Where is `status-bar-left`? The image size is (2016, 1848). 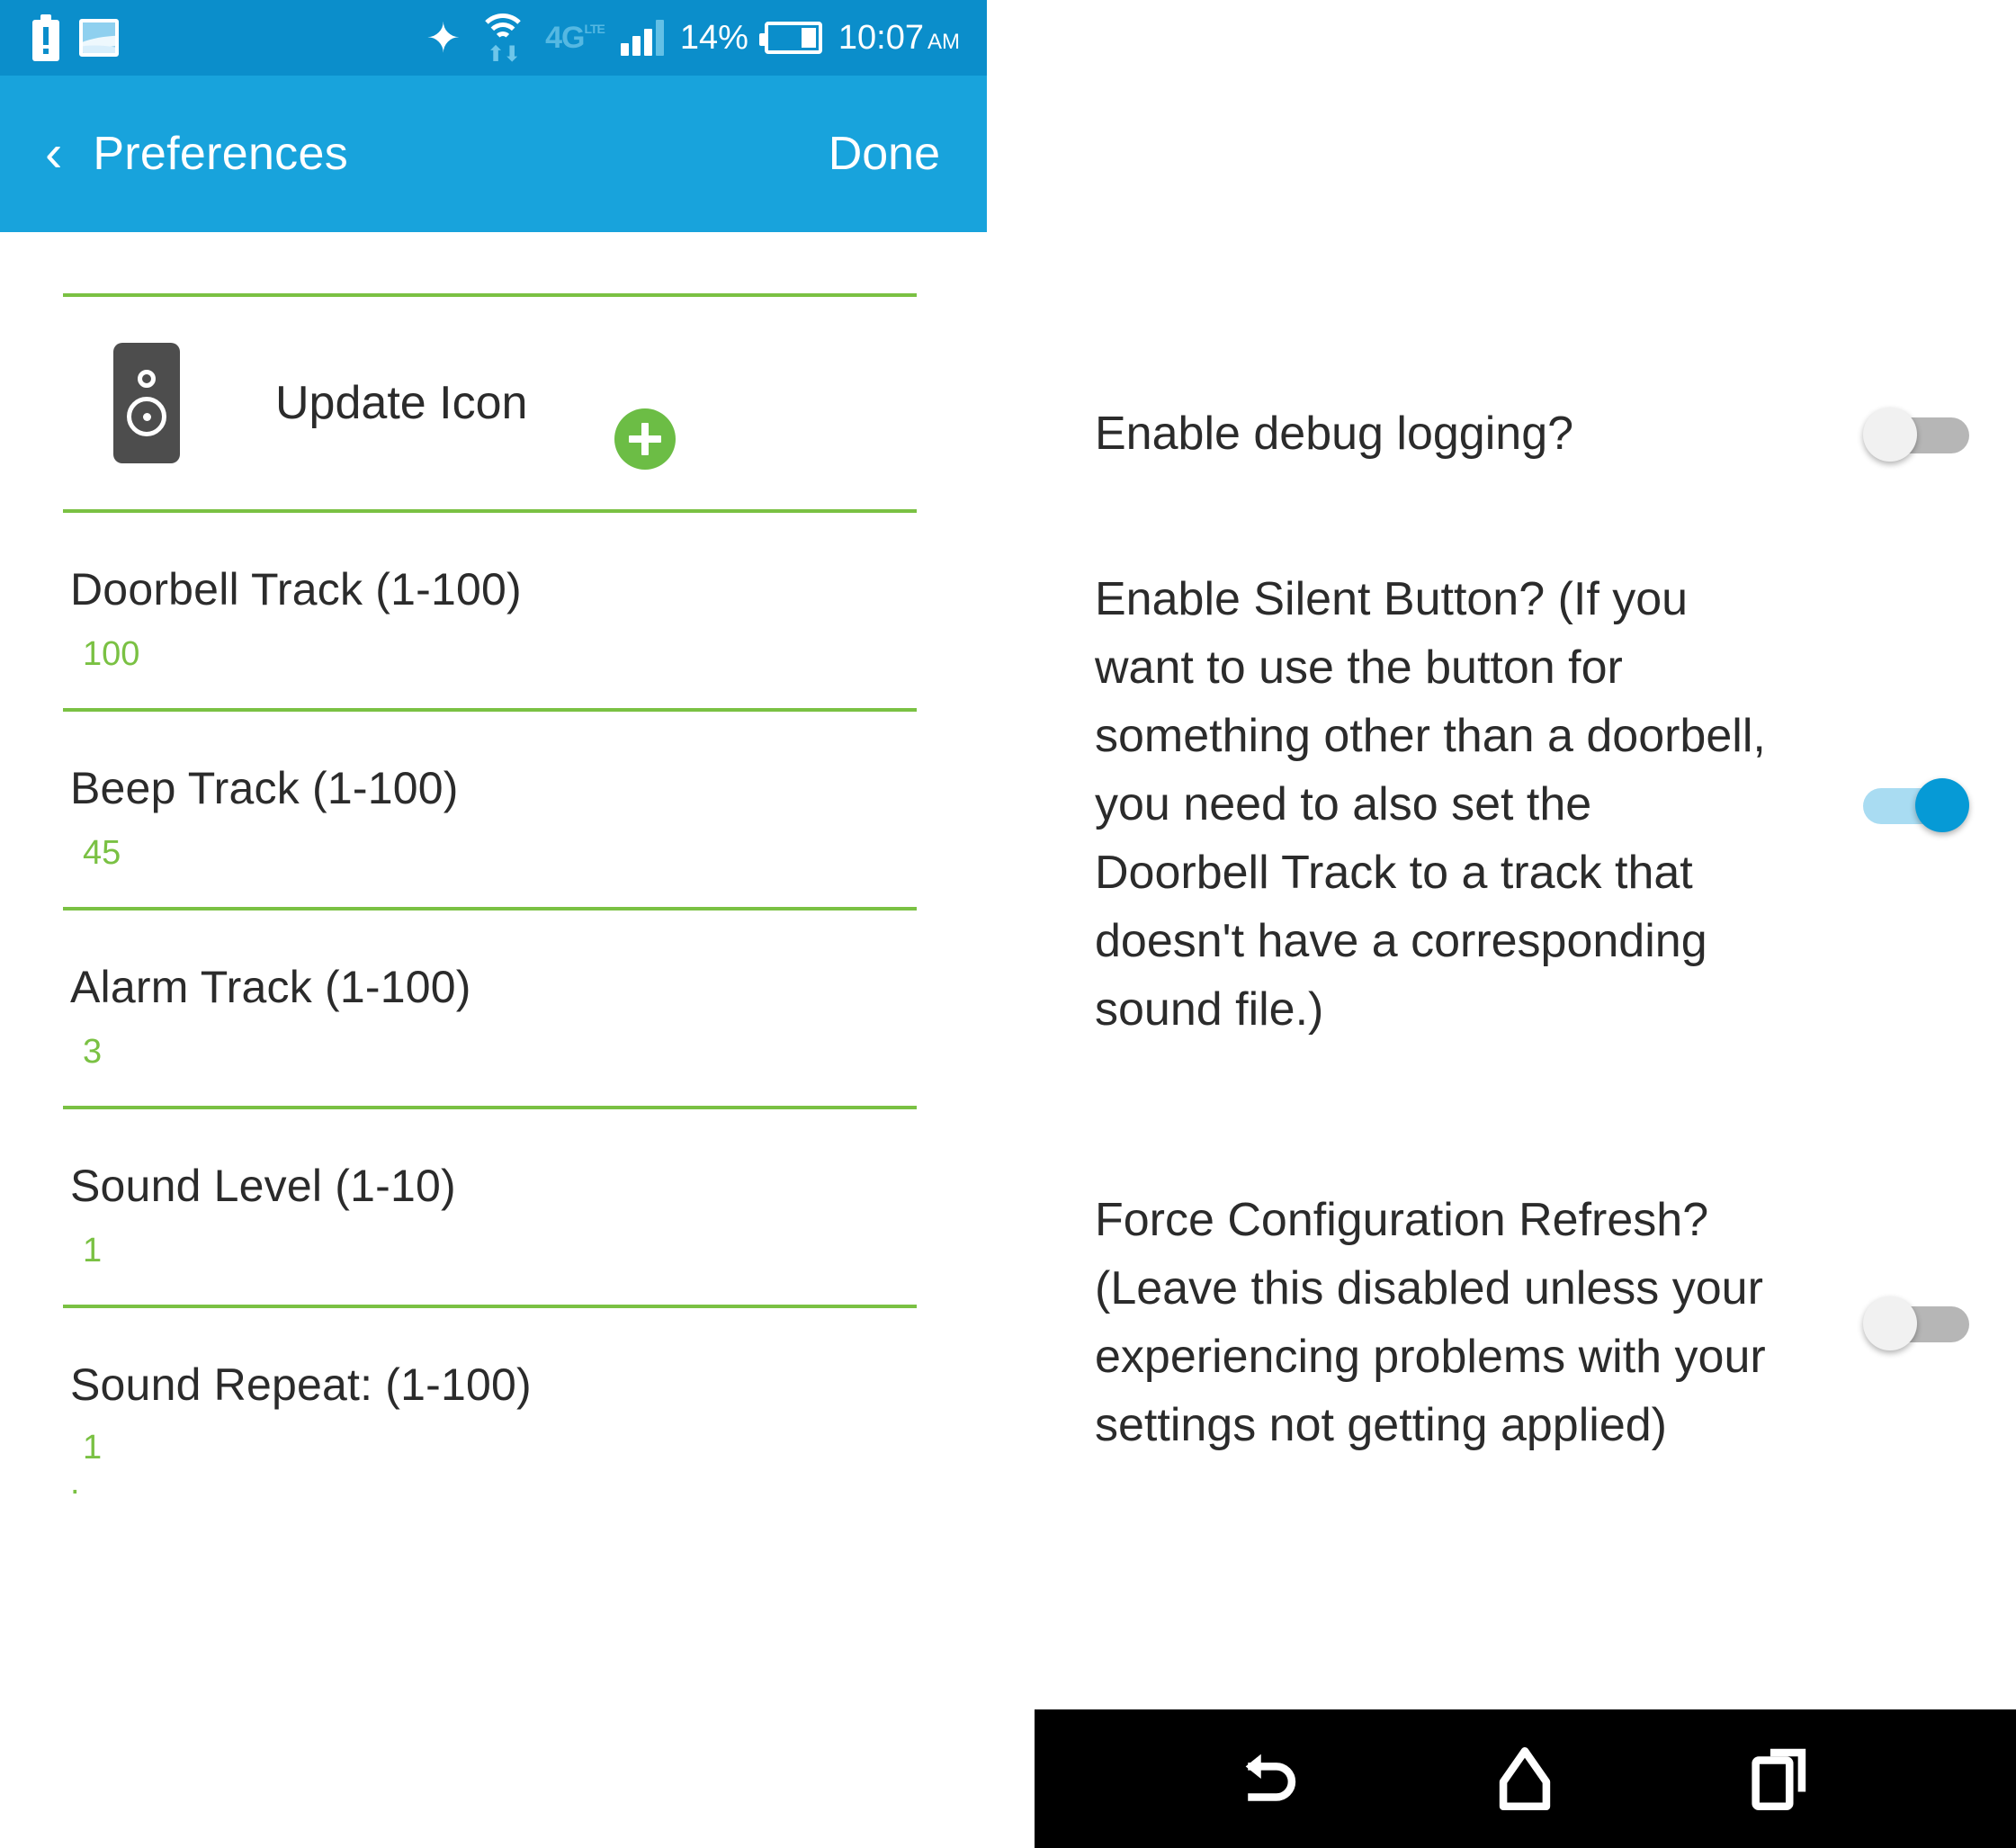
status-bar-left is located at coordinates (59, 37).